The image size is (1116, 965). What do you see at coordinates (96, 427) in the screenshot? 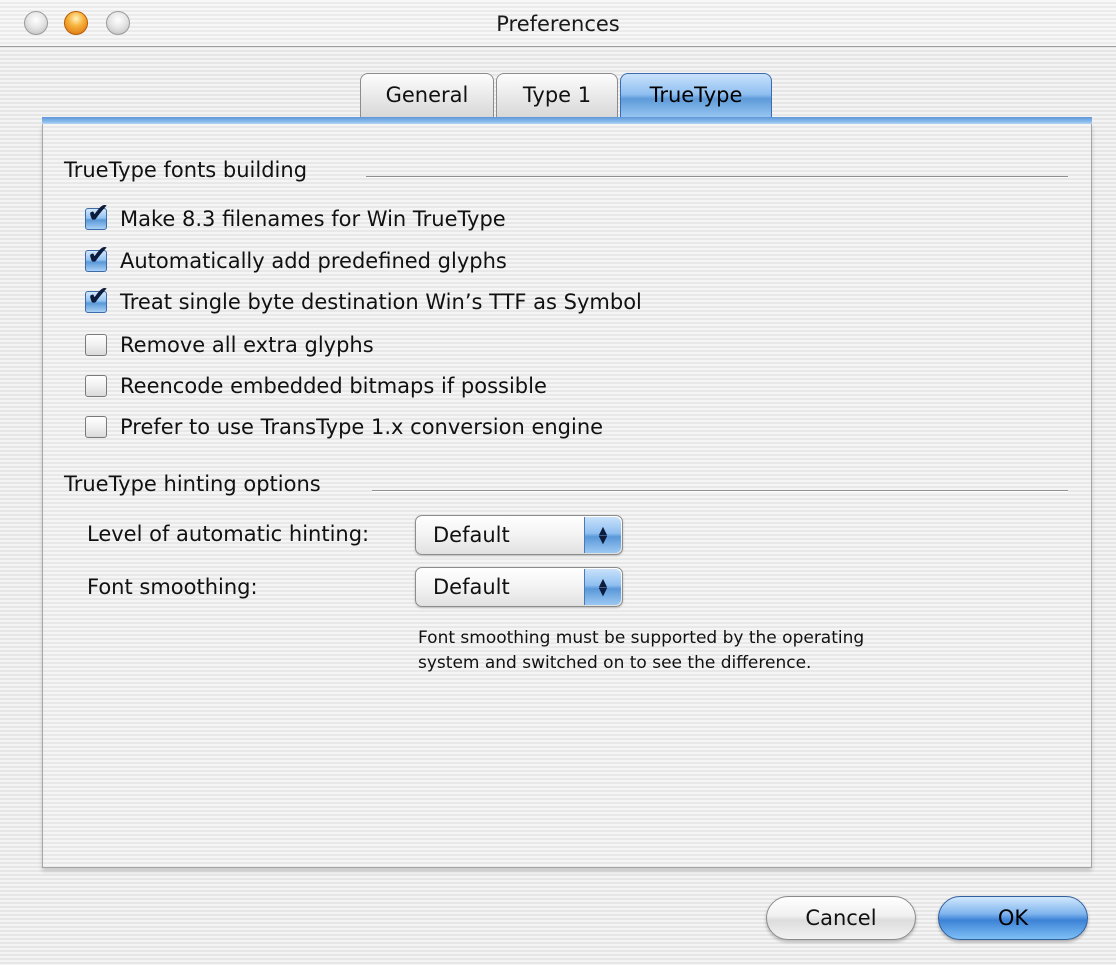
I see `checkbox-transtype-engine` at bounding box center [96, 427].